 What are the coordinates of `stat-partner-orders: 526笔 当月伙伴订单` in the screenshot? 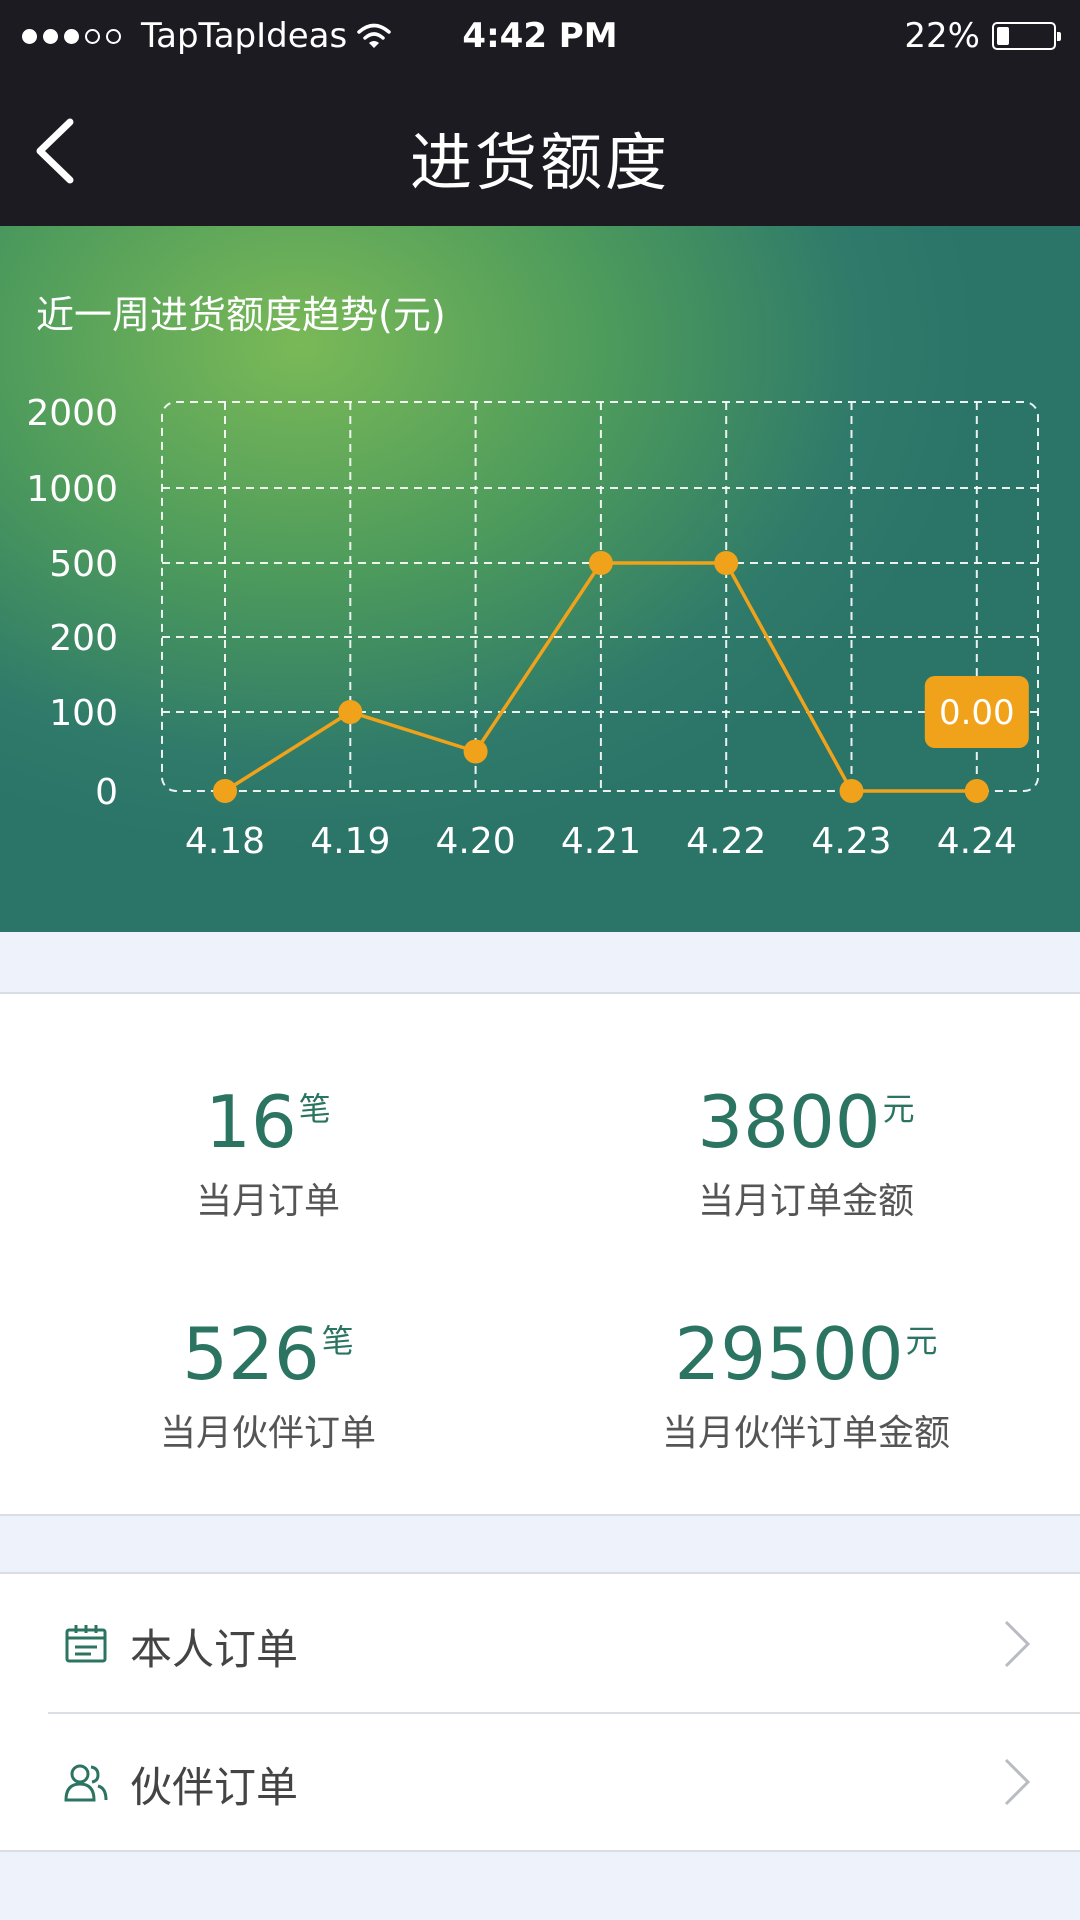 It's located at (269, 1387).